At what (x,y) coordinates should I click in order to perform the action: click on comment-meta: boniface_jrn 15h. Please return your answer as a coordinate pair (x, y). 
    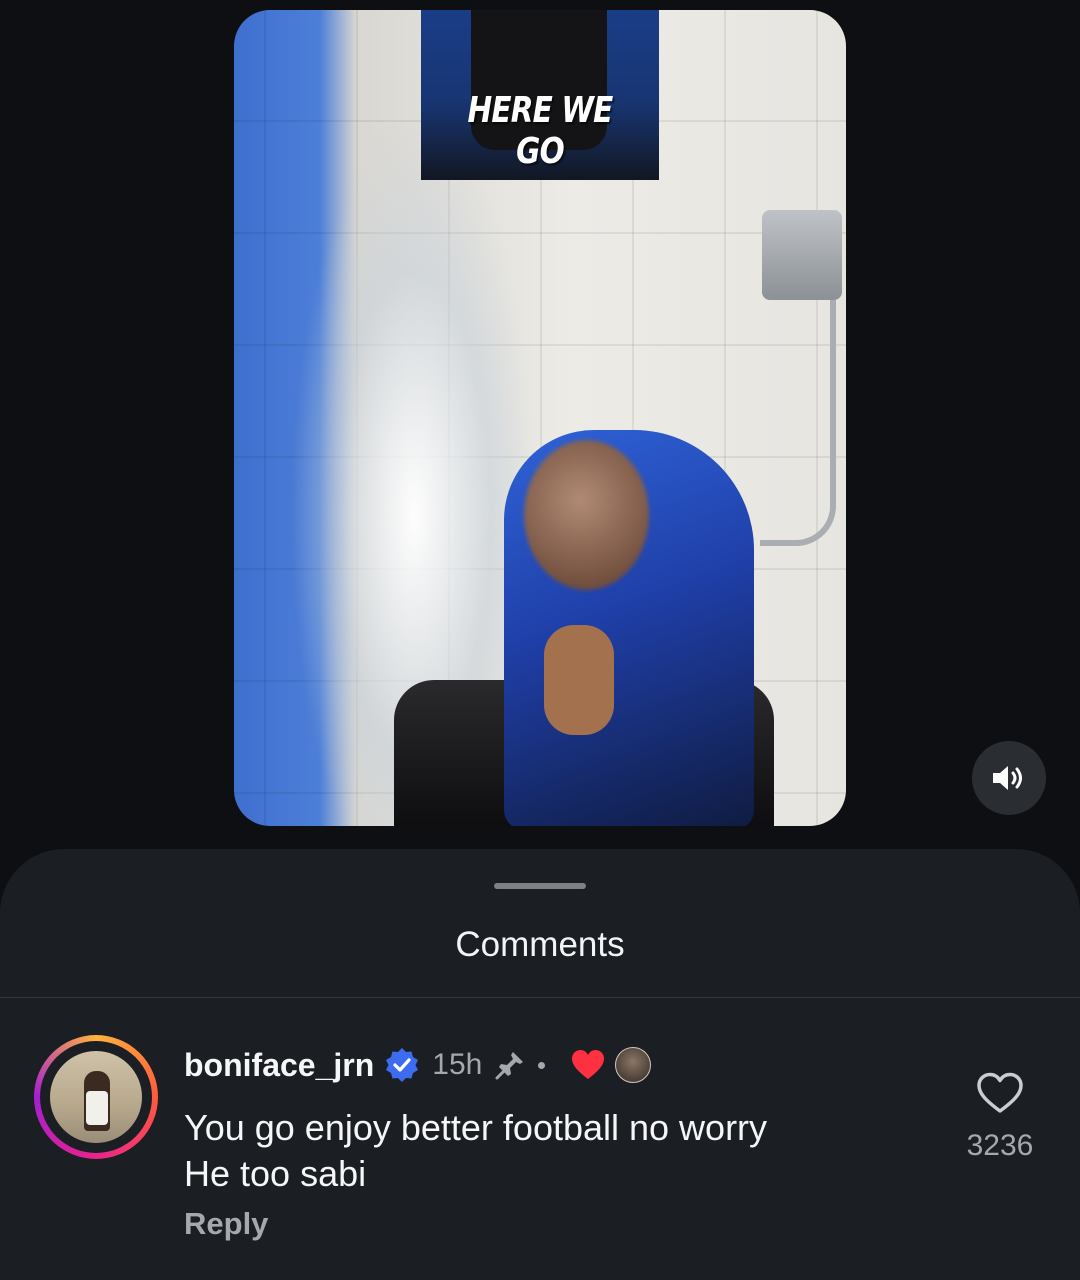
    Looking at the image, I should click on (418, 1065).